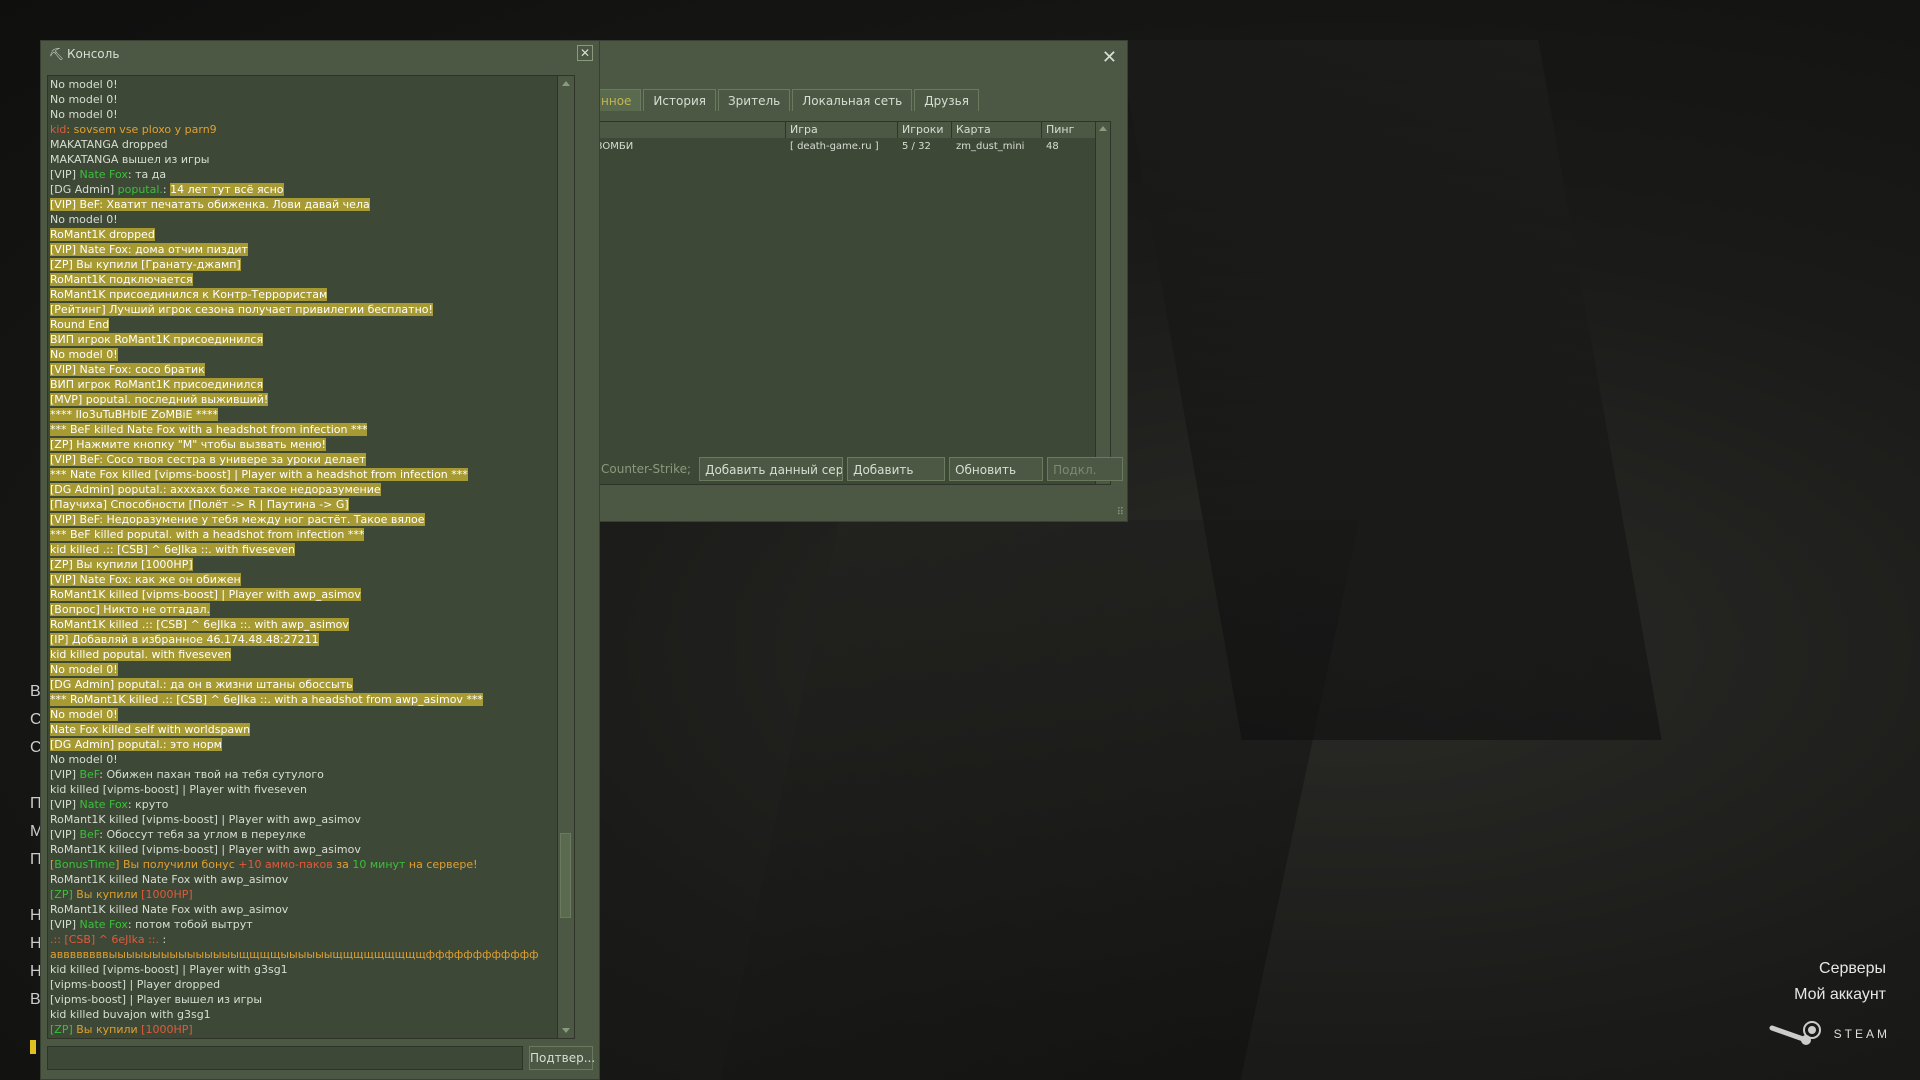  I want to click on console-command-input, so click(285, 1058).